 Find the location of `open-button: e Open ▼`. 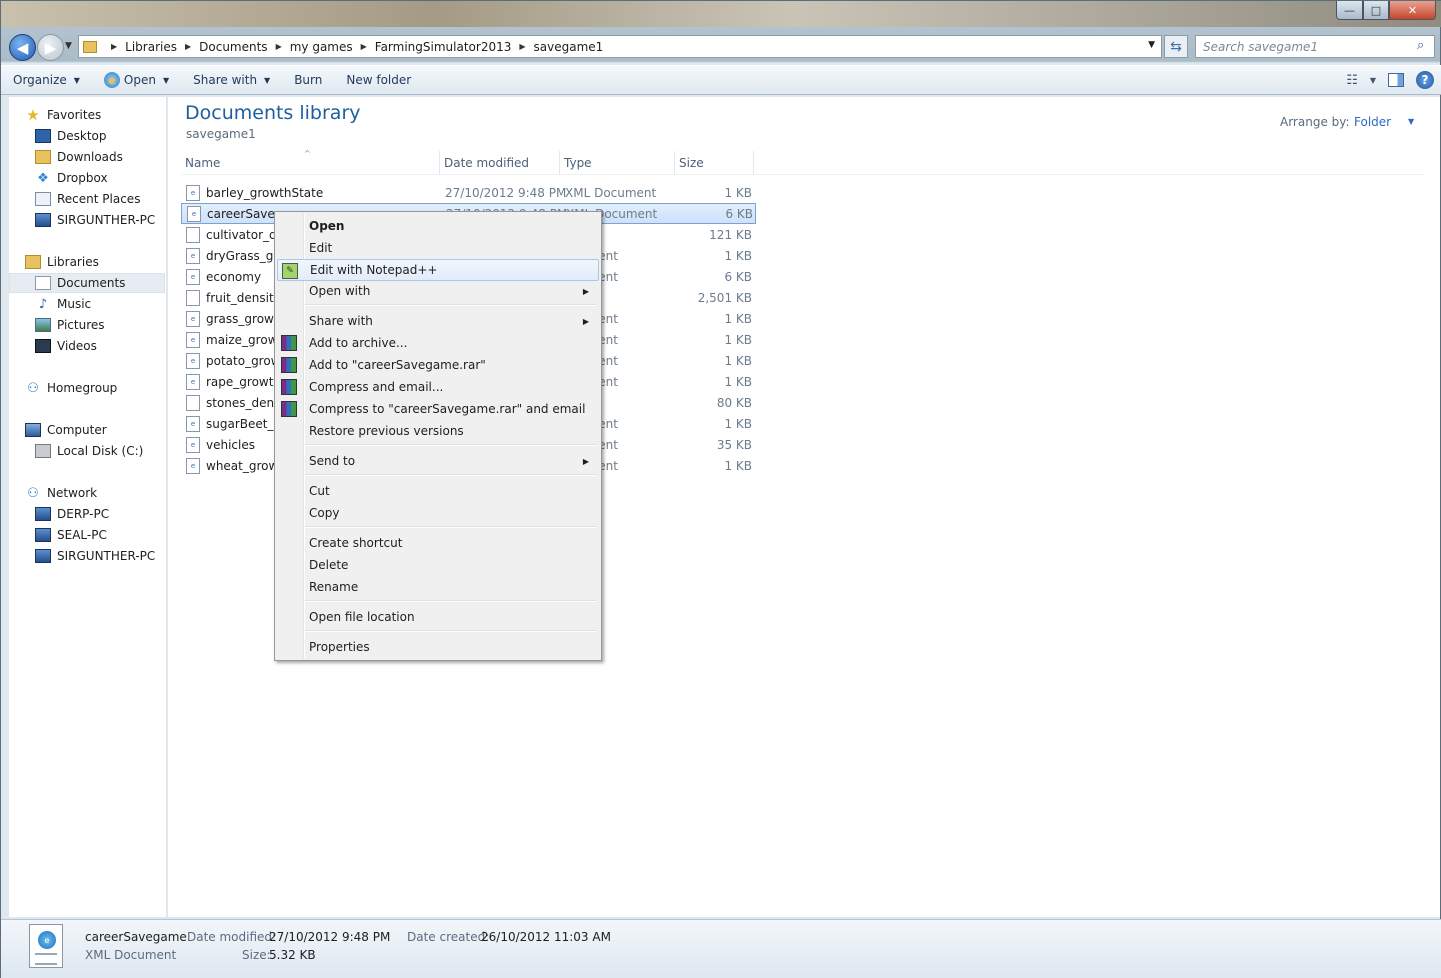

open-button: e Open ▼ is located at coordinates (136, 80).